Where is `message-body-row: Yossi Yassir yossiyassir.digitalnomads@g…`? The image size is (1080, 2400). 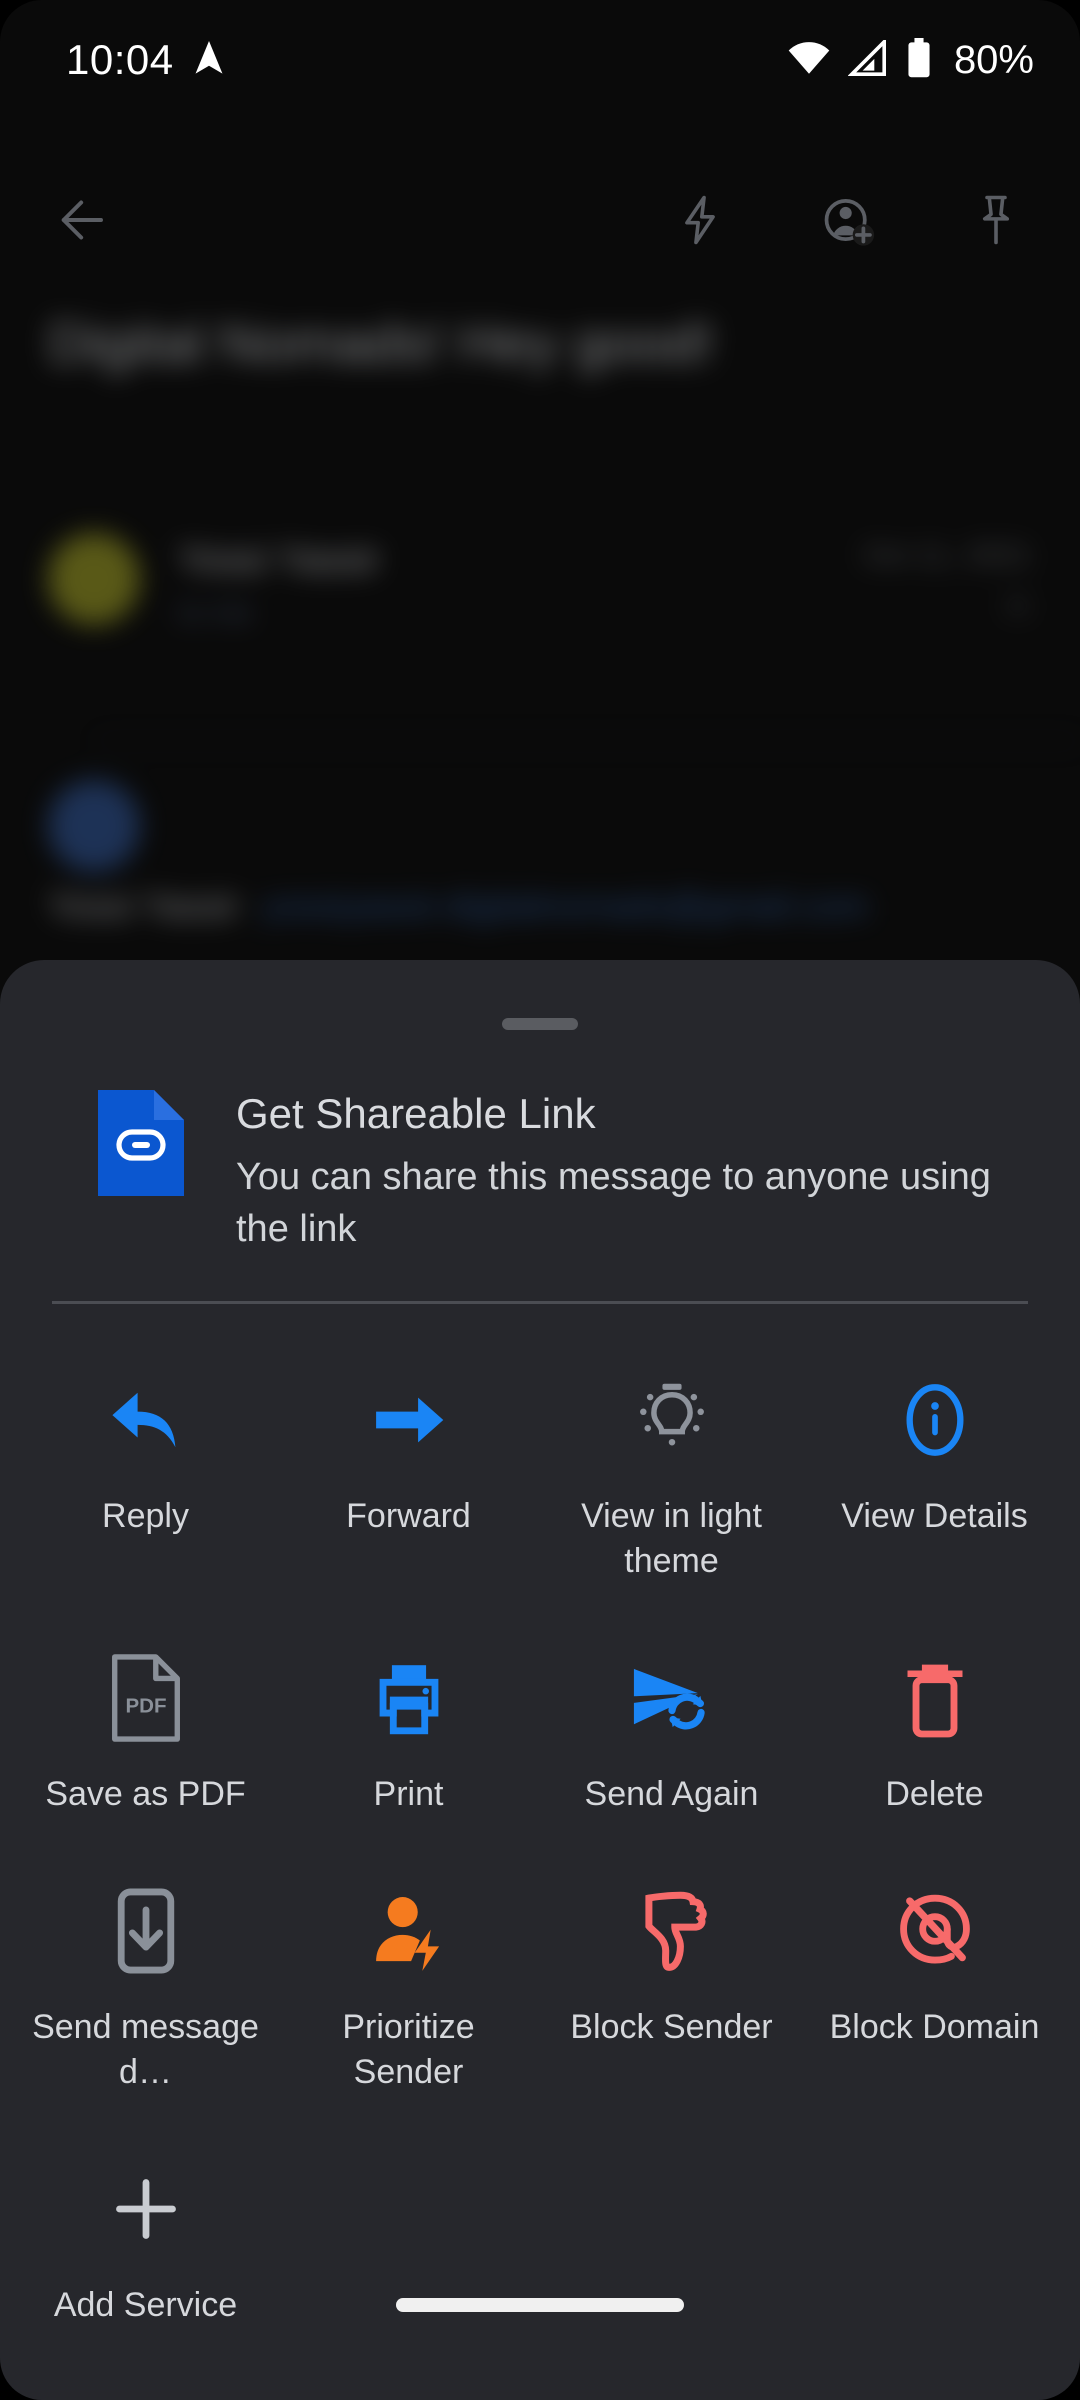
message-body-row: Yossi Yassir yossiyassir.digitalnomads@g… is located at coordinates (540, 906).